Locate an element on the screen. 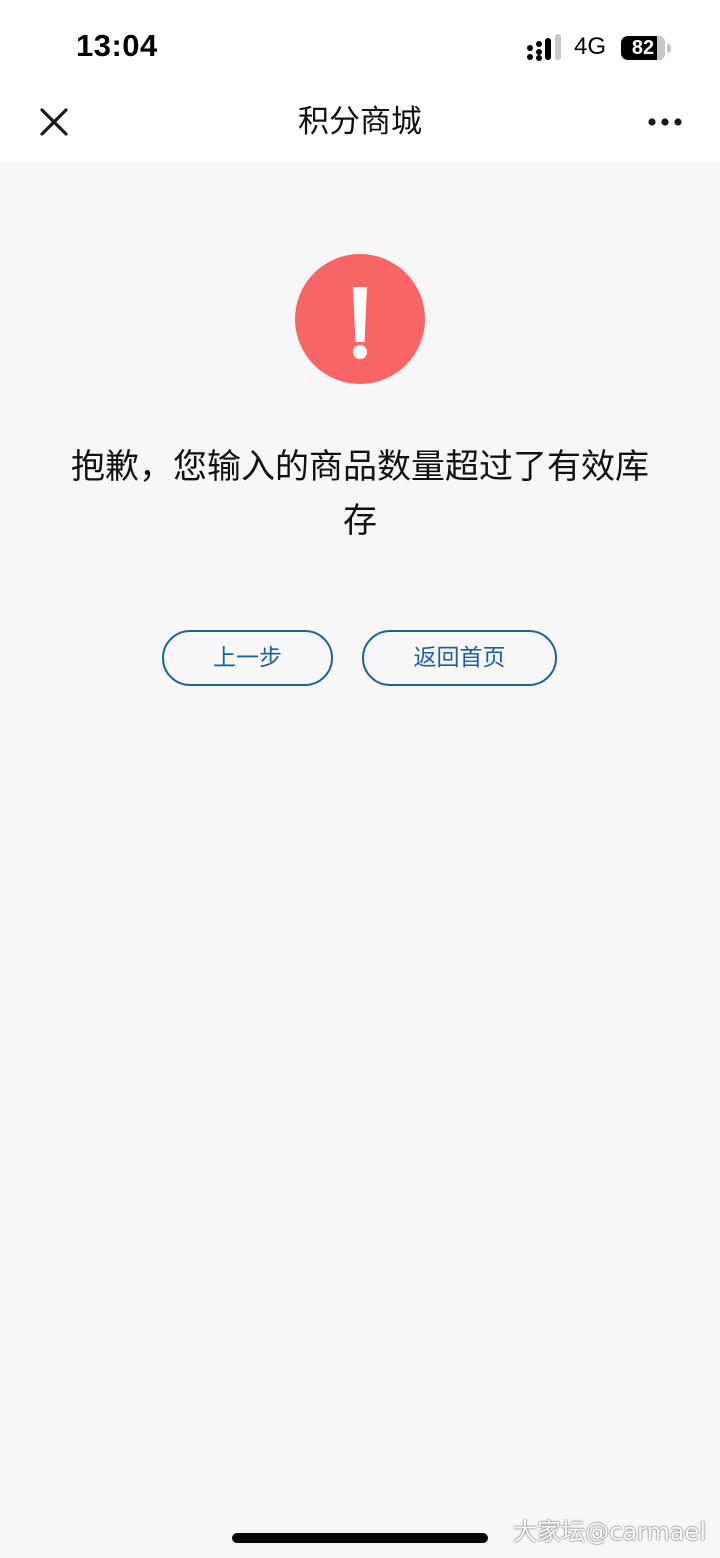 The height and width of the screenshot is (1558, 720). more-dots-icon is located at coordinates (665, 122).